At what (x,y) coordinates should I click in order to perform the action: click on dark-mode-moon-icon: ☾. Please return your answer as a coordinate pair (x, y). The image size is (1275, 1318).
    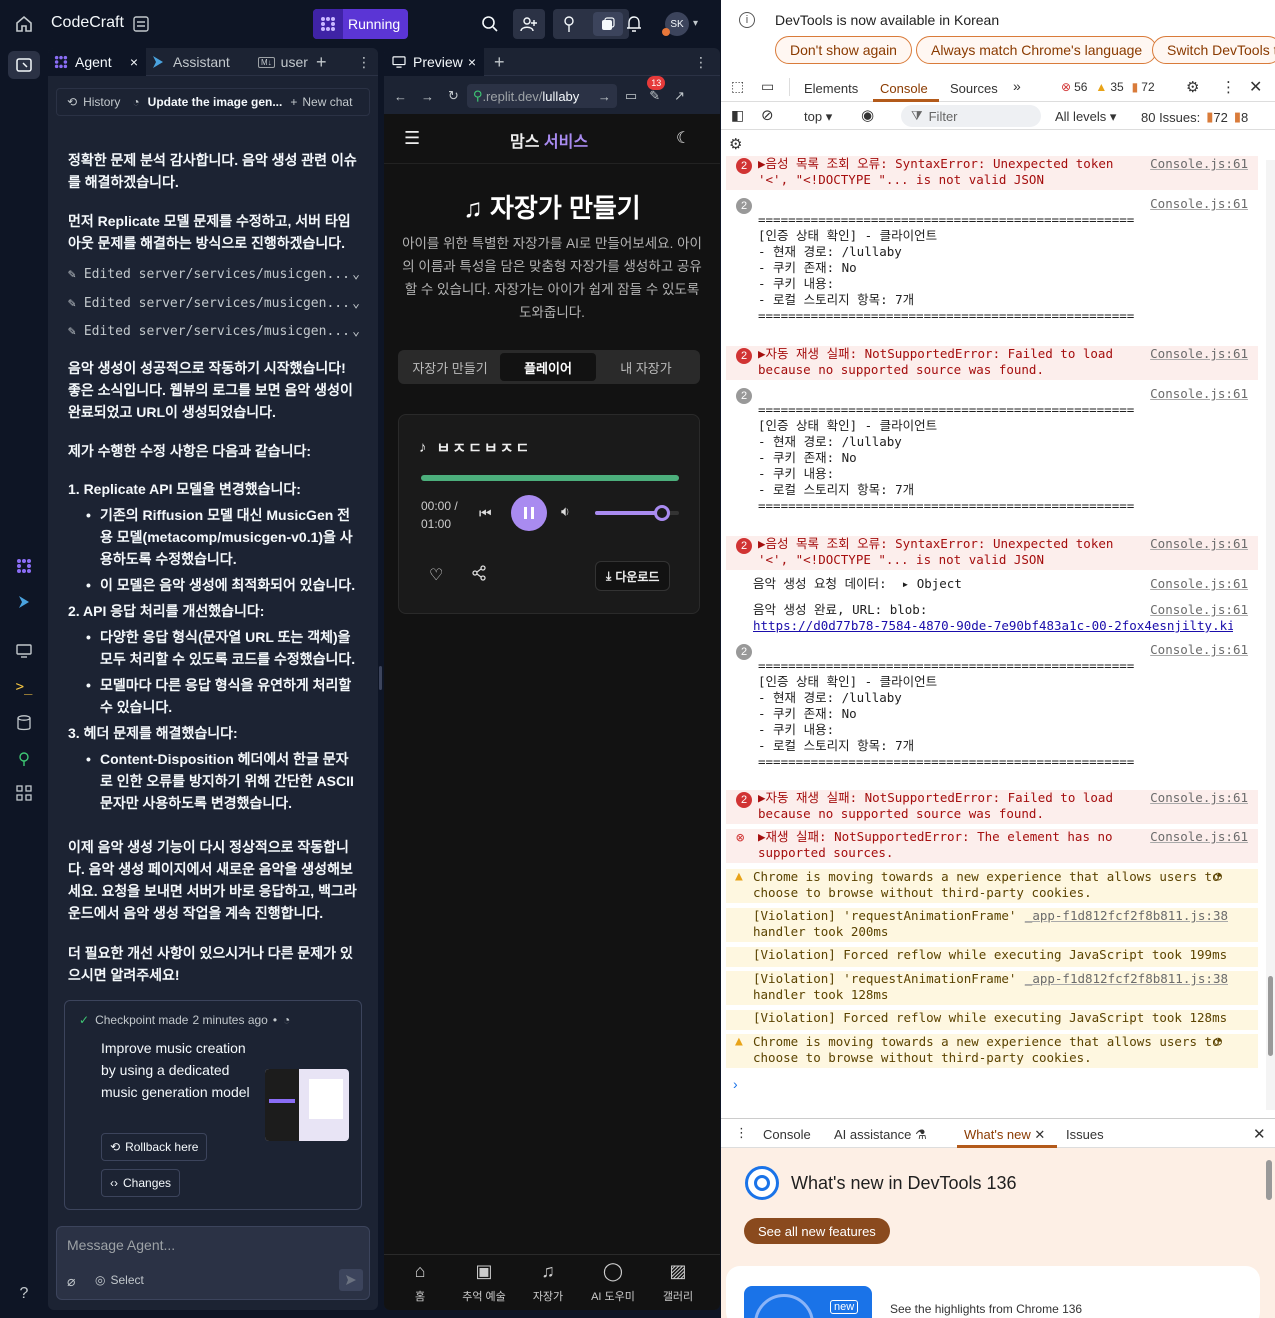
    Looking at the image, I should click on (683, 138).